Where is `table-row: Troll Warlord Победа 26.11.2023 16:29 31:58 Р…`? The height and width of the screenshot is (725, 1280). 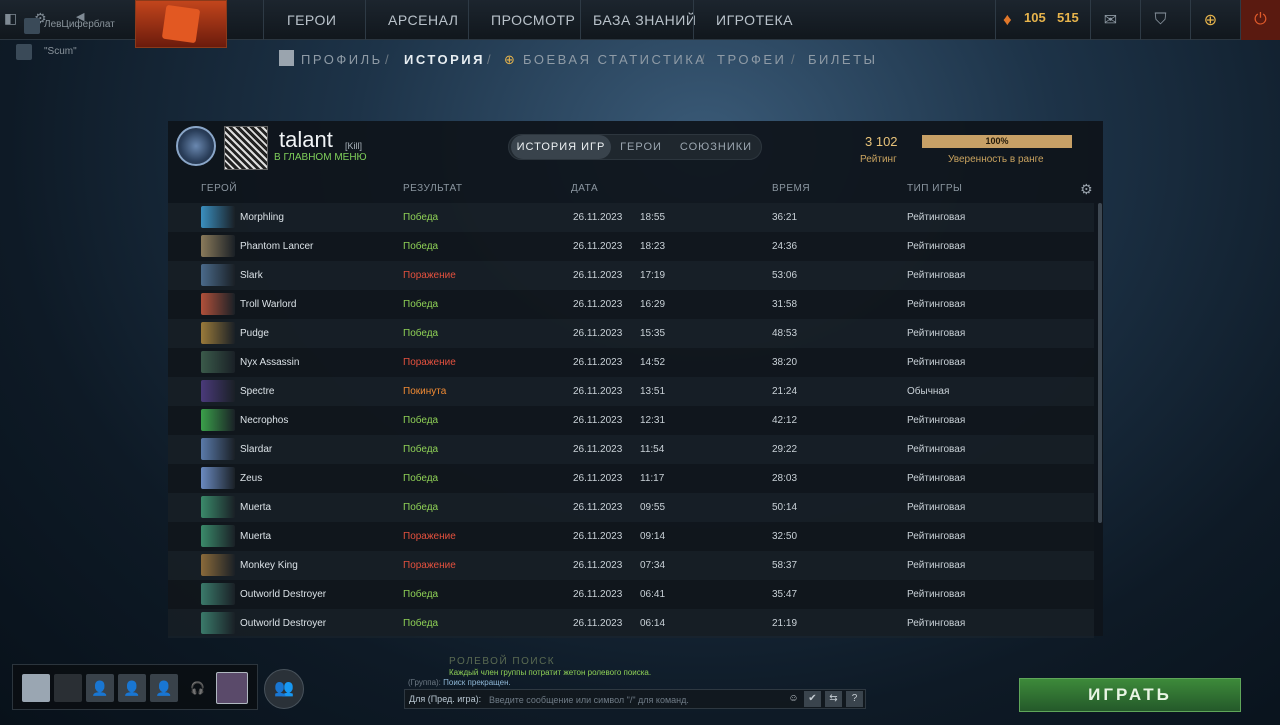
table-row: Troll Warlord Победа 26.11.2023 16:29 31:58 Р… is located at coordinates (631, 304).